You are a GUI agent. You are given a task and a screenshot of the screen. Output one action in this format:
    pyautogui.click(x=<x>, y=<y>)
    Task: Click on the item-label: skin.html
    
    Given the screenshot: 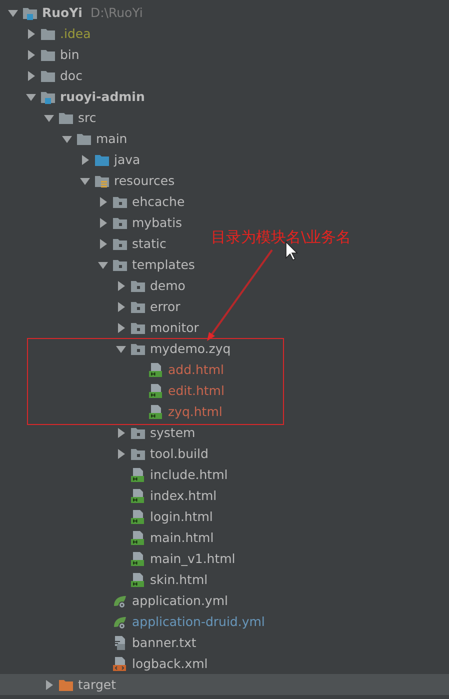 What is the action you would take?
    pyautogui.click(x=179, y=579)
    